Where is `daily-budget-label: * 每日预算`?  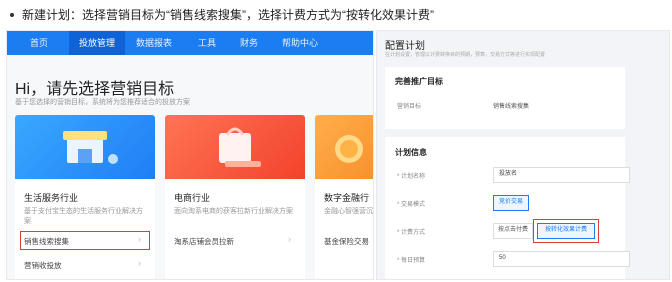 daily-budget-label: * 每日预算 is located at coordinates (411, 261).